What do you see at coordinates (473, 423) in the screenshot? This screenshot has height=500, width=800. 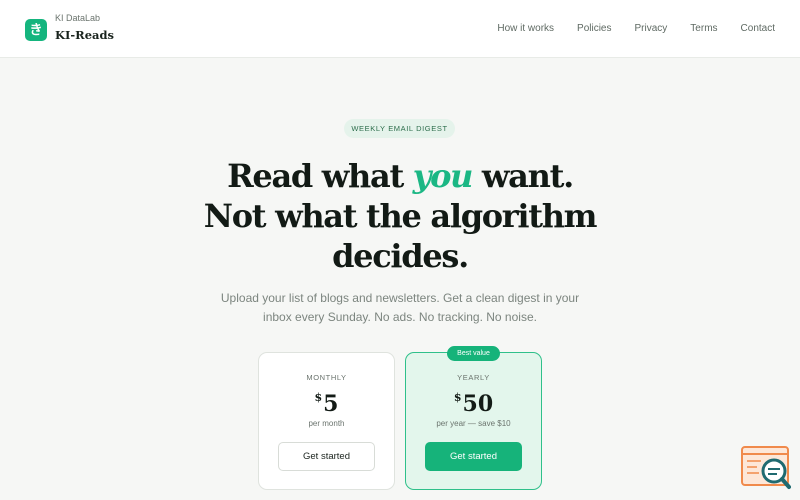 I see `price-note-yearly: per year — save $10` at bounding box center [473, 423].